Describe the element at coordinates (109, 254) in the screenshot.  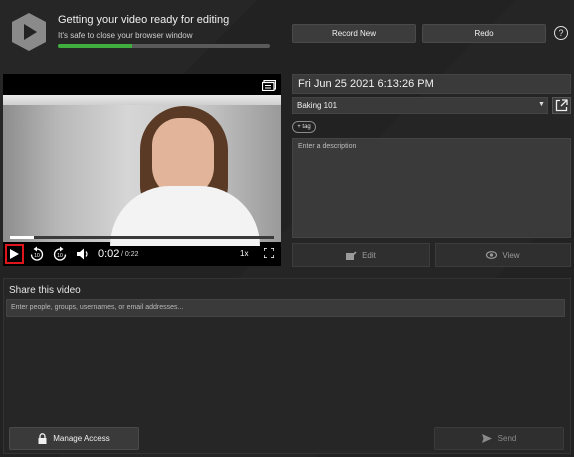
I see `current-time: 0:02` at that location.